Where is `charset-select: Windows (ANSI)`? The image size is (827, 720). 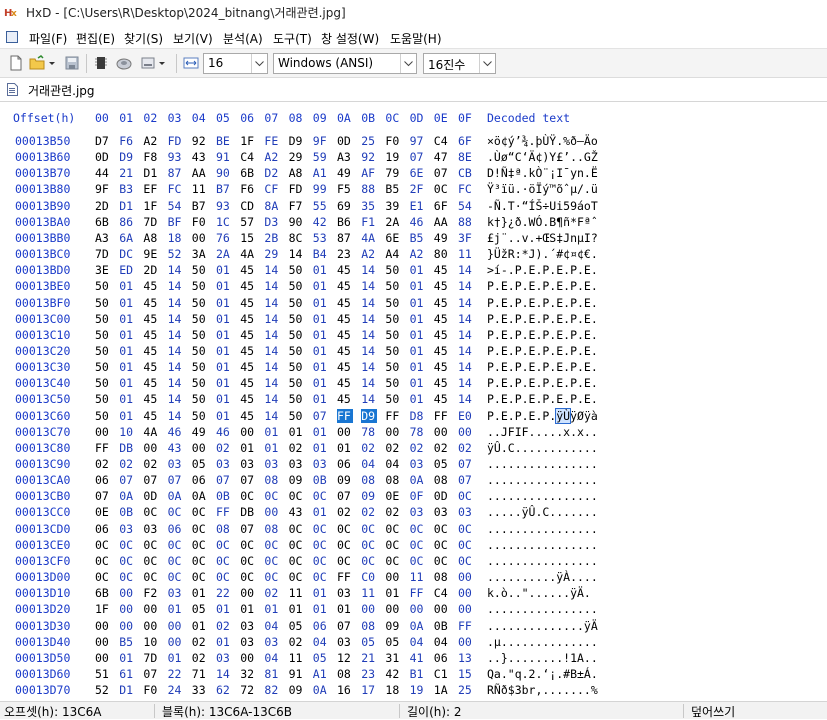 charset-select: Windows (ANSI) is located at coordinates (345, 63).